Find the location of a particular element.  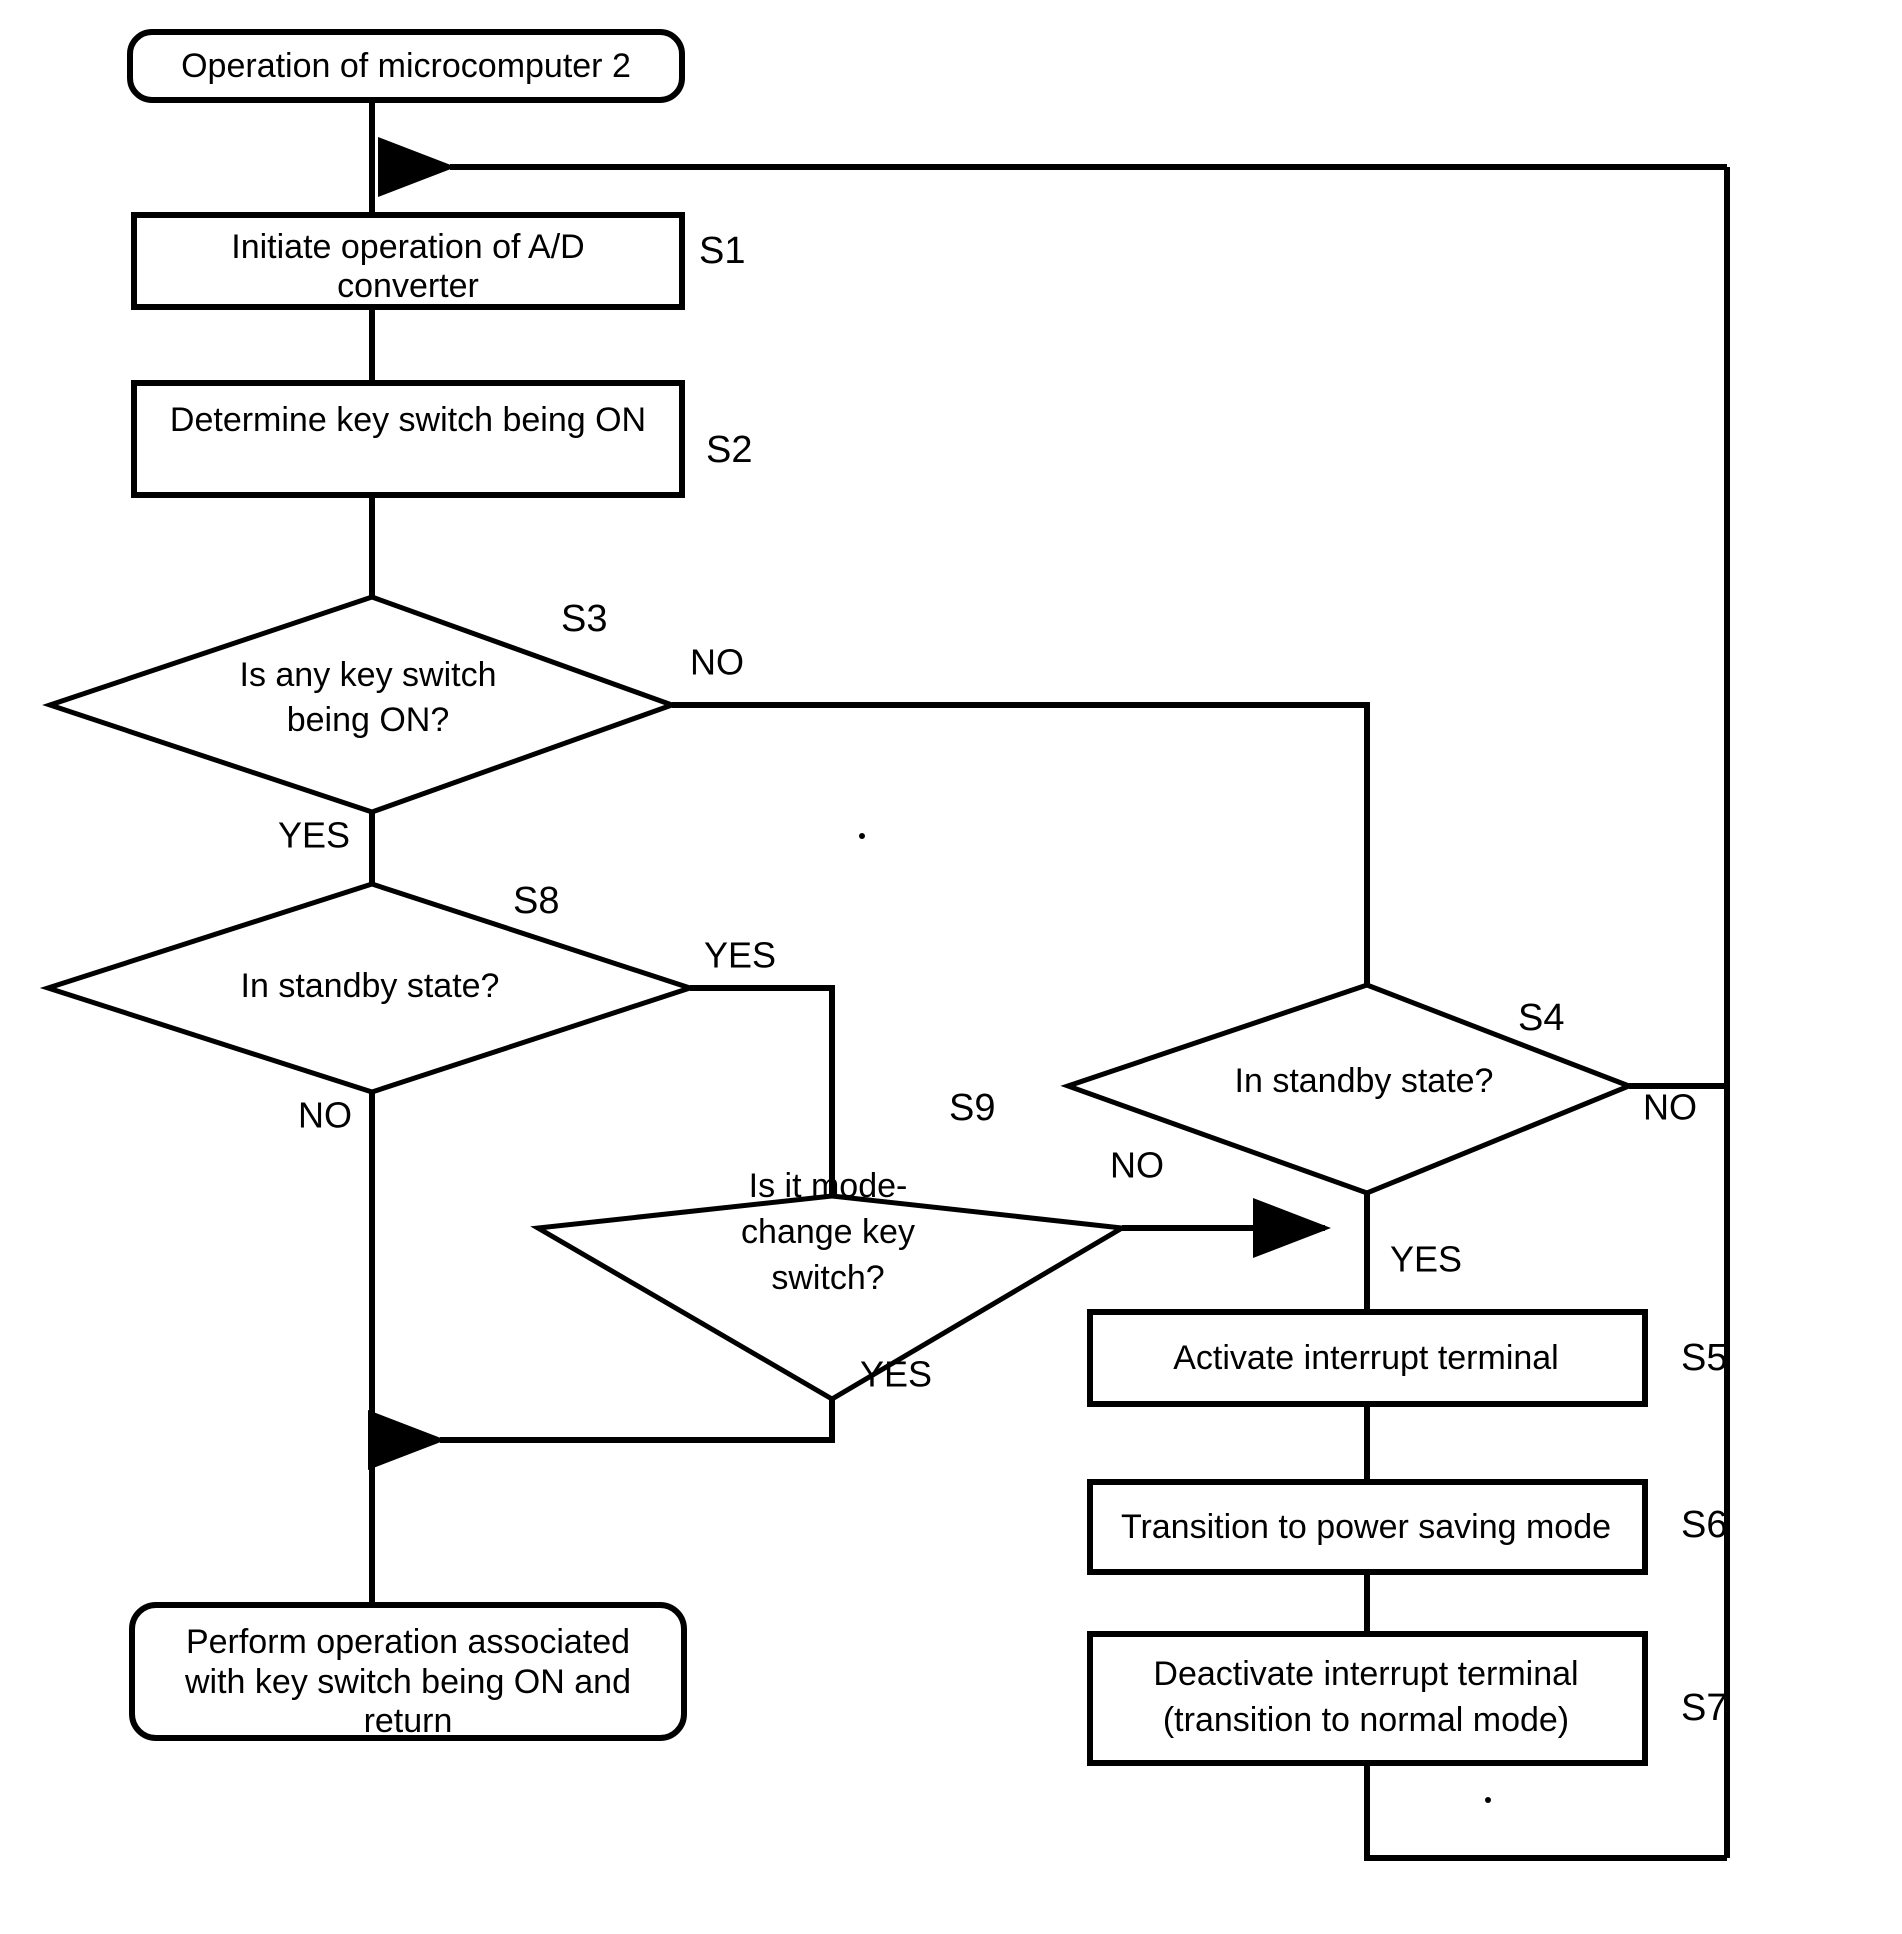

connector-s8-yes-to-s9 is located at coordinates (762, 1090).